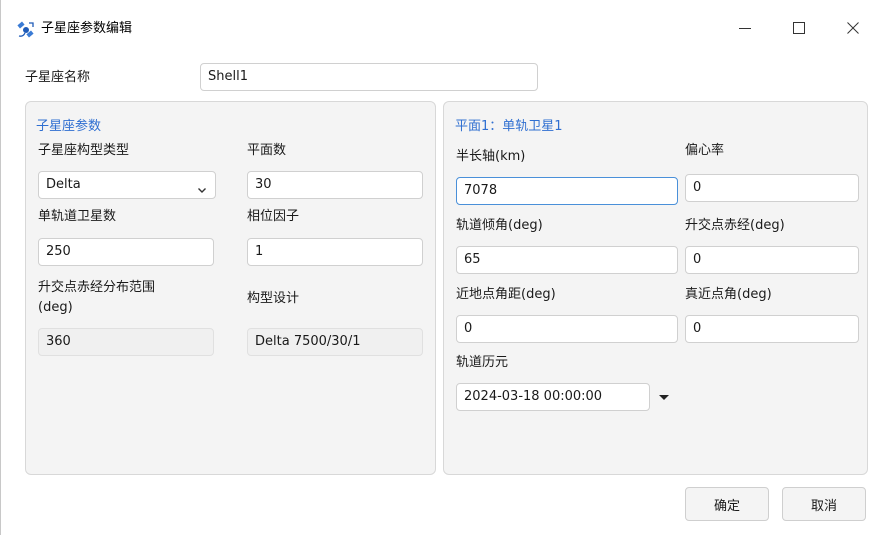 This screenshot has width=875, height=535. I want to click on left-panel-title: 子星座参数, so click(69, 126).